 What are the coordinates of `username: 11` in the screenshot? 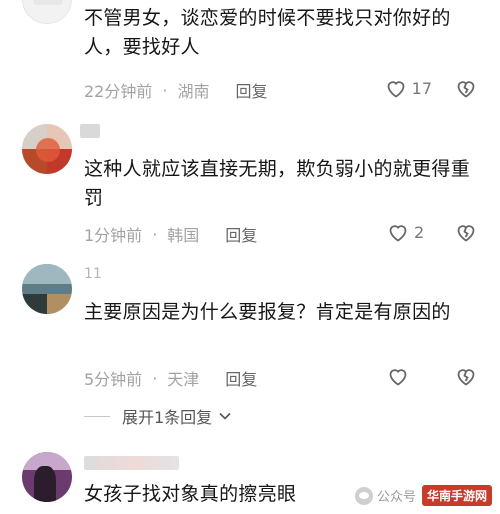 It's located at (104, 274).